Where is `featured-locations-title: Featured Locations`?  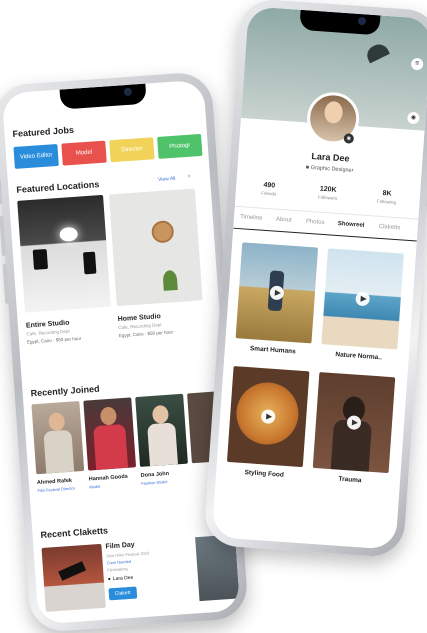
featured-locations-title: Featured Locations is located at coordinates (58, 187).